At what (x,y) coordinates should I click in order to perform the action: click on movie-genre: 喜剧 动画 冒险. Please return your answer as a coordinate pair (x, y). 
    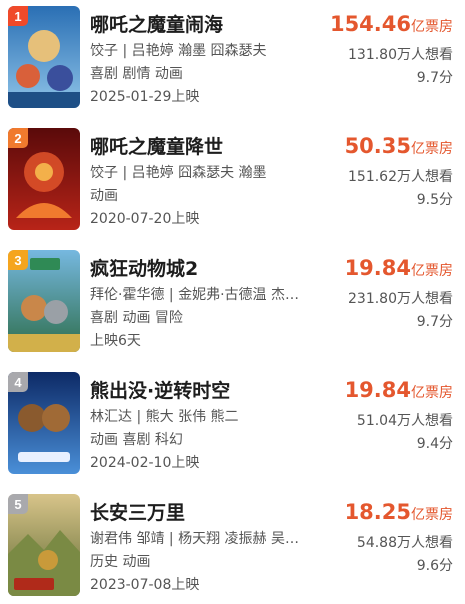
    Looking at the image, I should click on (136, 318).